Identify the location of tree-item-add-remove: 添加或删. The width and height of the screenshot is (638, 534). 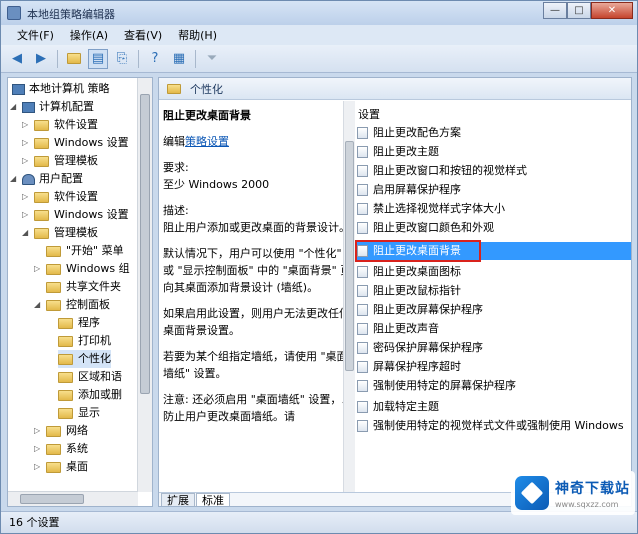
(90, 395).